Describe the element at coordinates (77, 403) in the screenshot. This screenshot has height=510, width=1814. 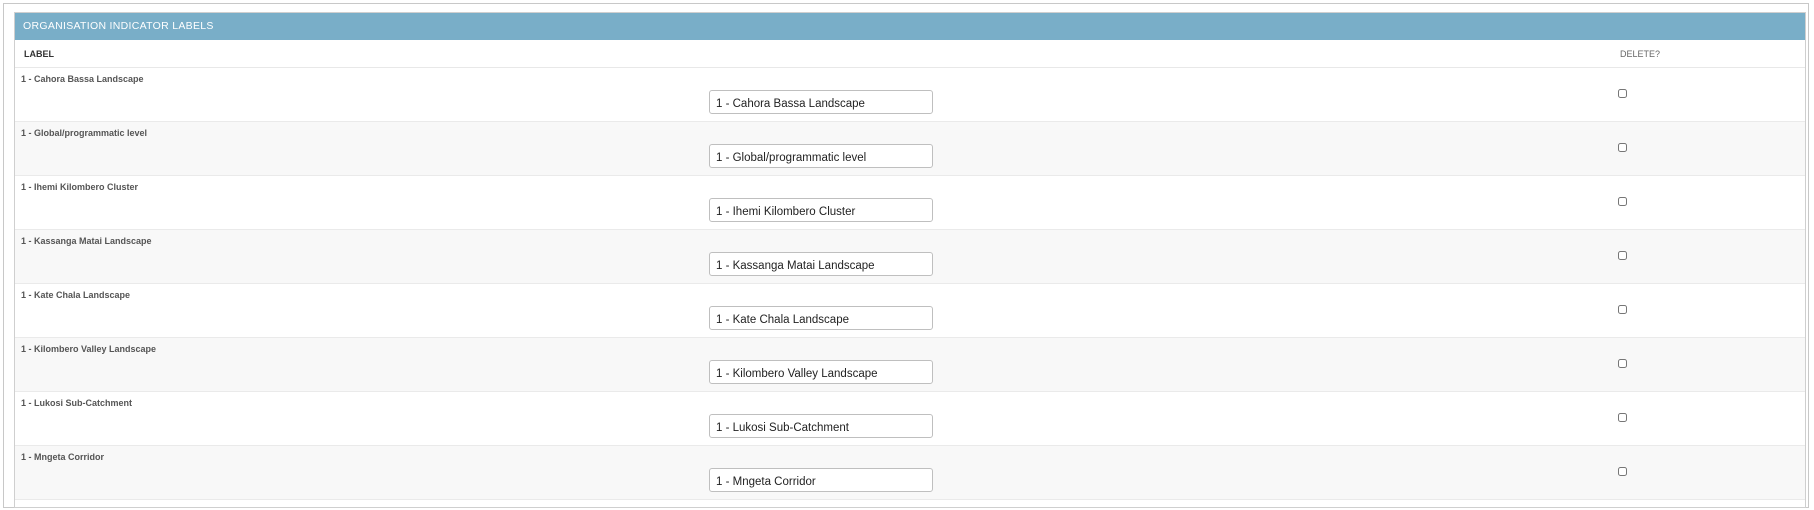
I see `row-label: 1 - Lukosi Sub-Catchment` at that location.